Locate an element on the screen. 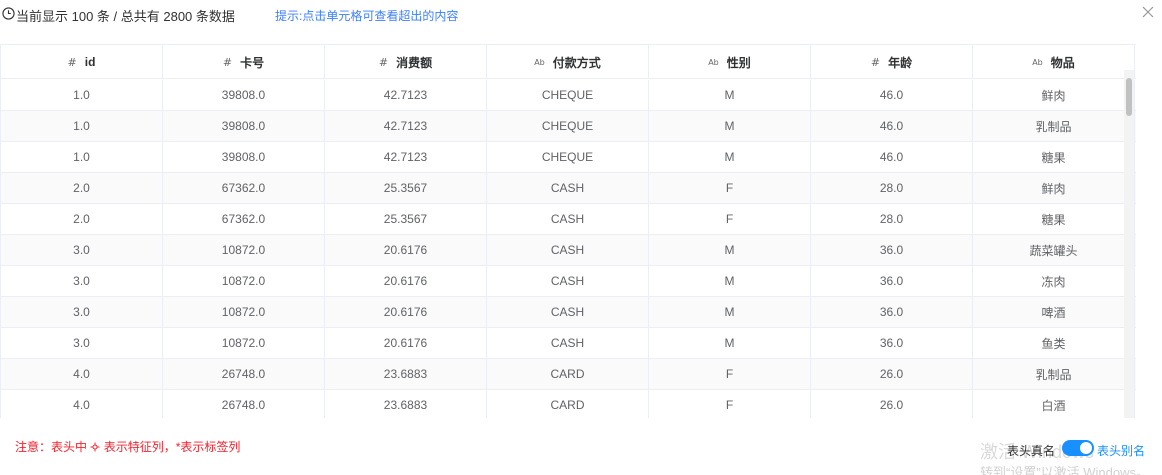 This screenshot has height=475, width=1162. table-row: 3.0 10872.0 20.6176 CASH M 36.0 冻肉 is located at coordinates (568, 281).